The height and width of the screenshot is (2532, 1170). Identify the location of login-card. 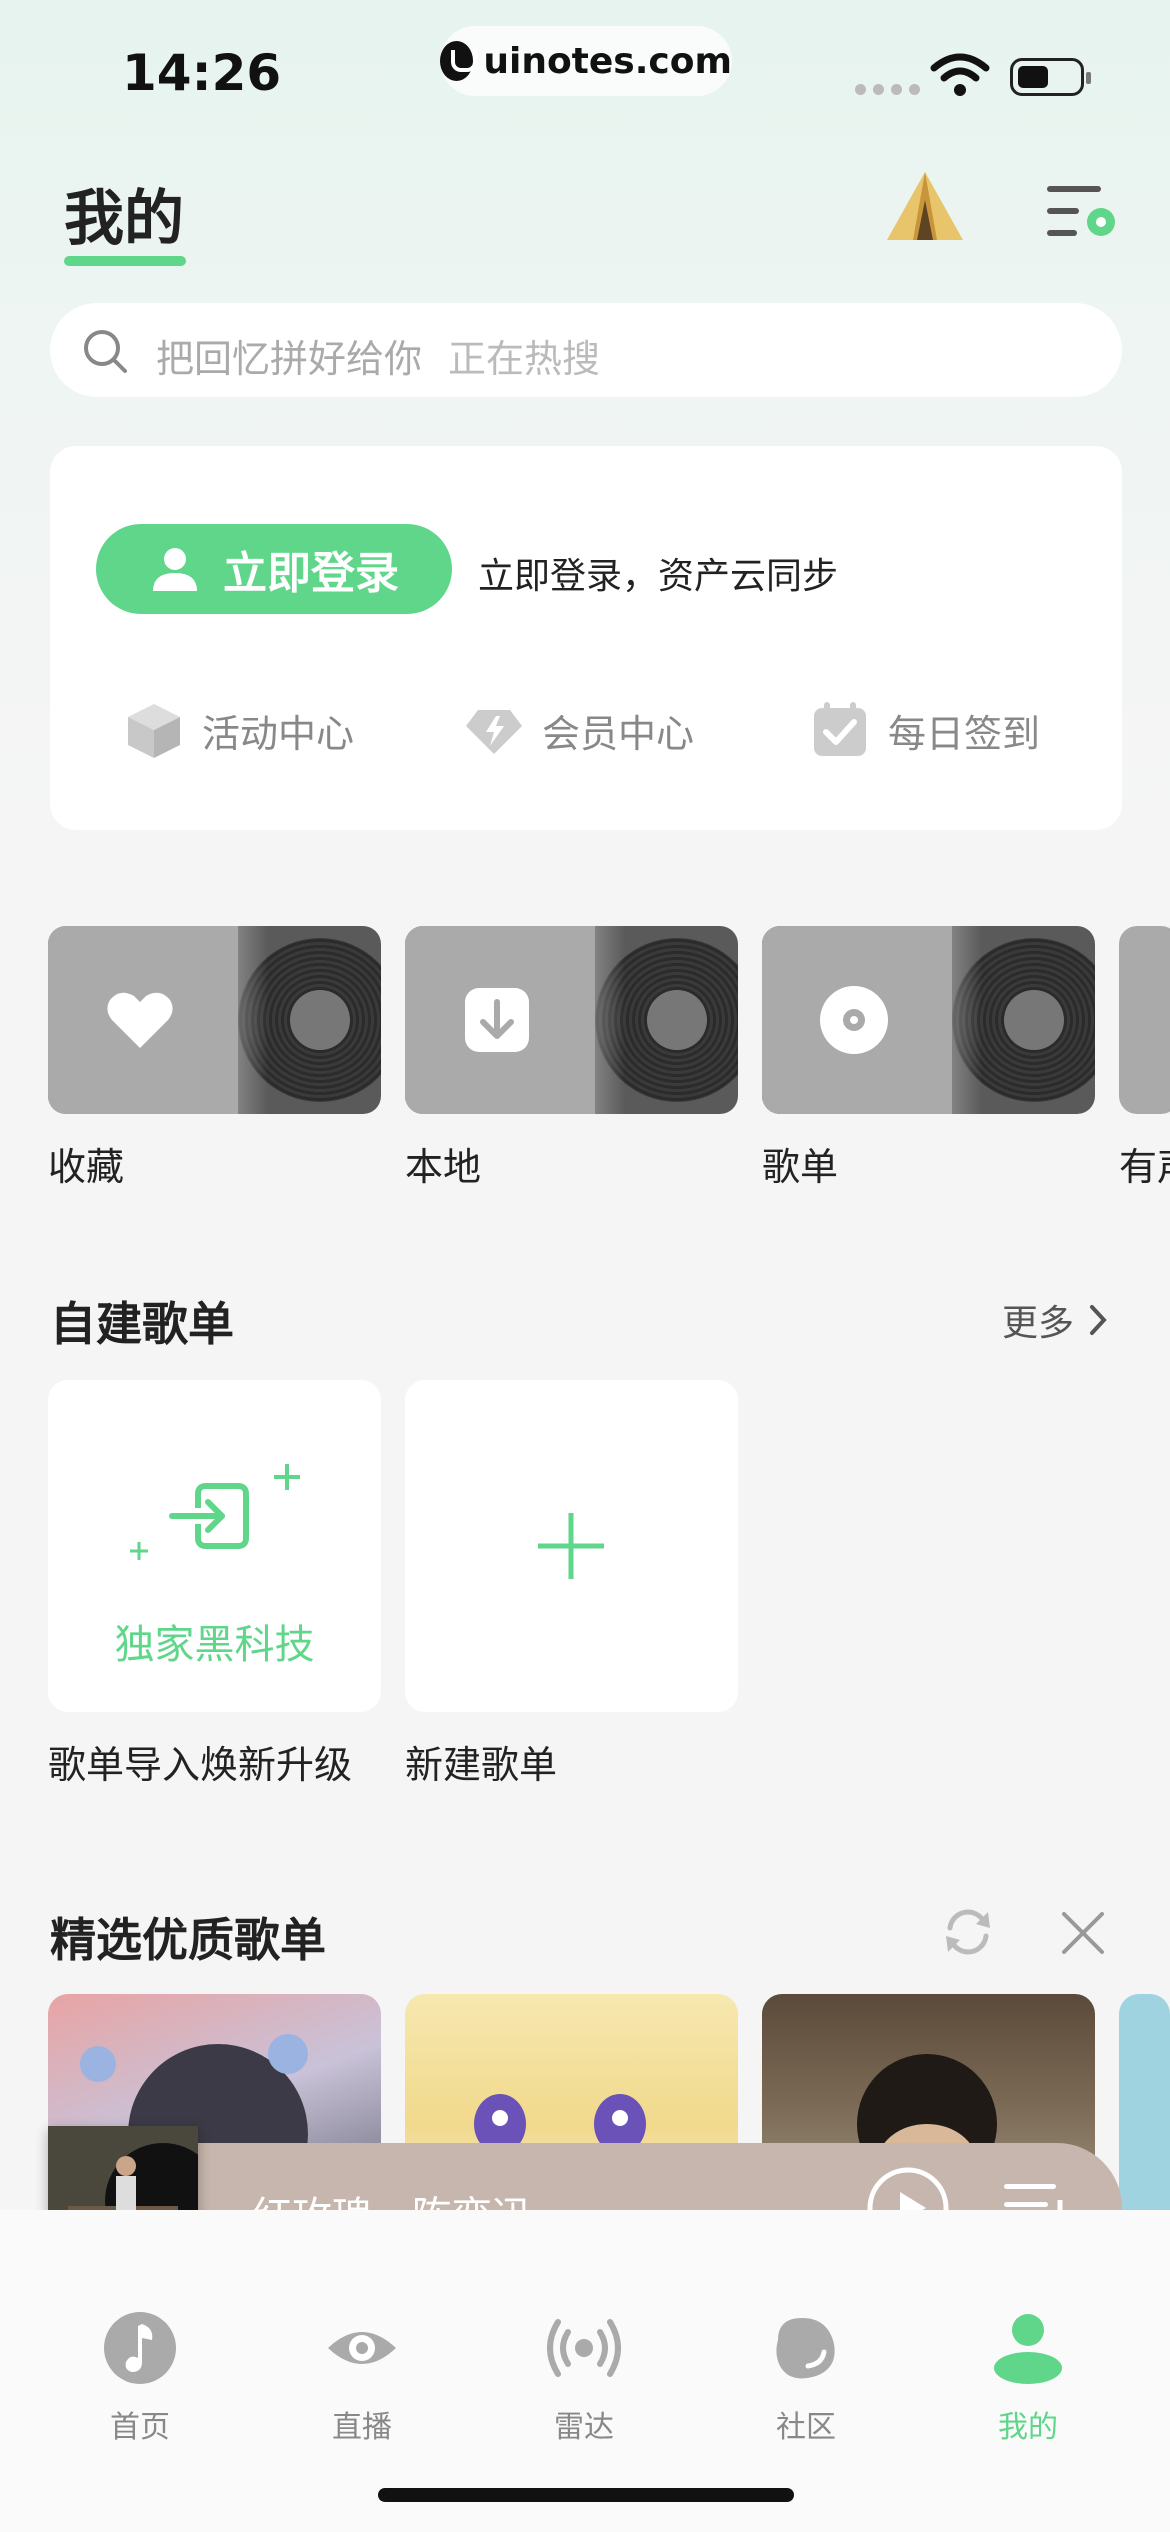
(586, 638).